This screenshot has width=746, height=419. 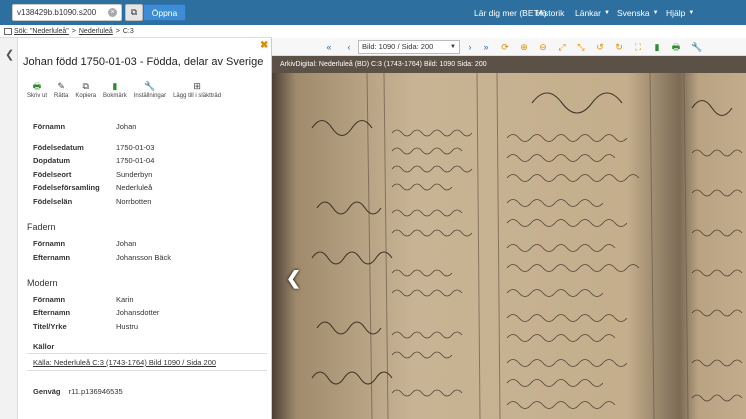 I want to click on search-input: v138429b.b1090.s200 ×, so click(x=67, y=12).